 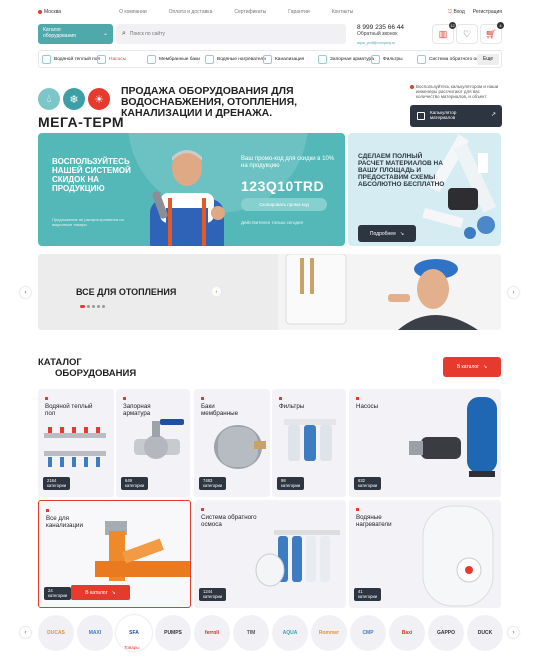 I want to click on more-label: Еще, so click(x=488, y=59).